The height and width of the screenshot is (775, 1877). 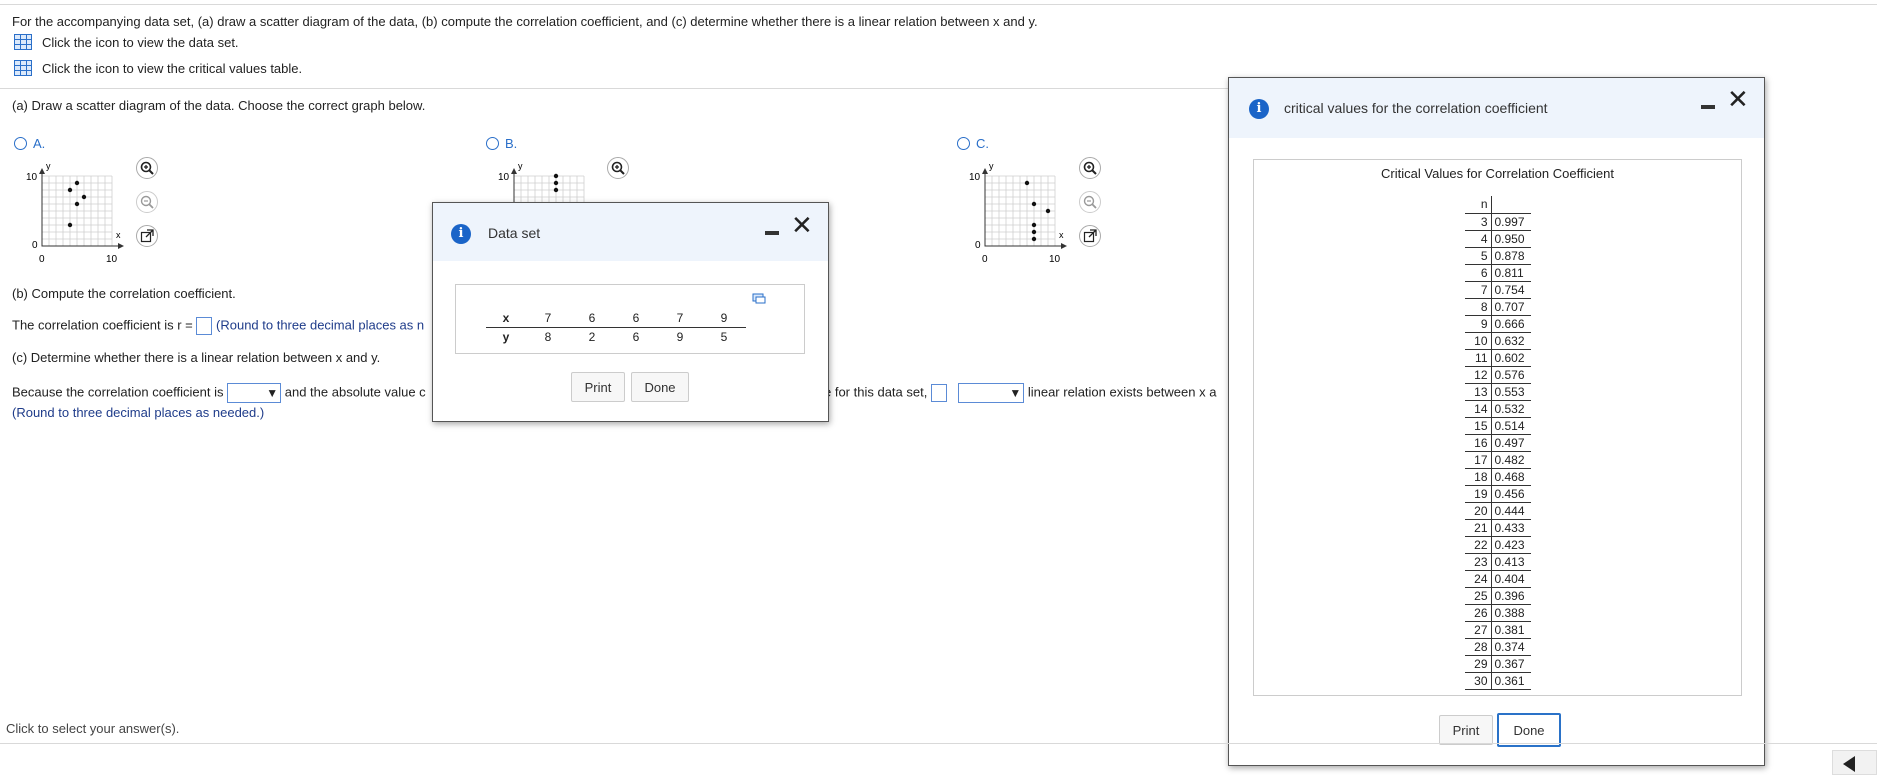 I want to click on critical-row: 16 0.497, so click(x=1498, y=443).